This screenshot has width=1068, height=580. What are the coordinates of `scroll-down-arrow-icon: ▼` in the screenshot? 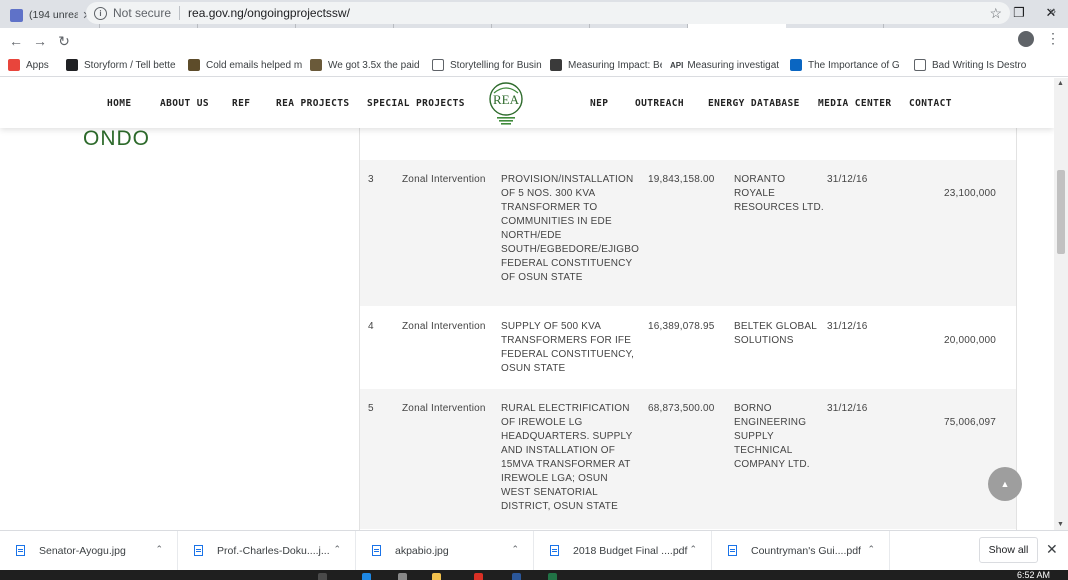 It's located at (1060, 524).